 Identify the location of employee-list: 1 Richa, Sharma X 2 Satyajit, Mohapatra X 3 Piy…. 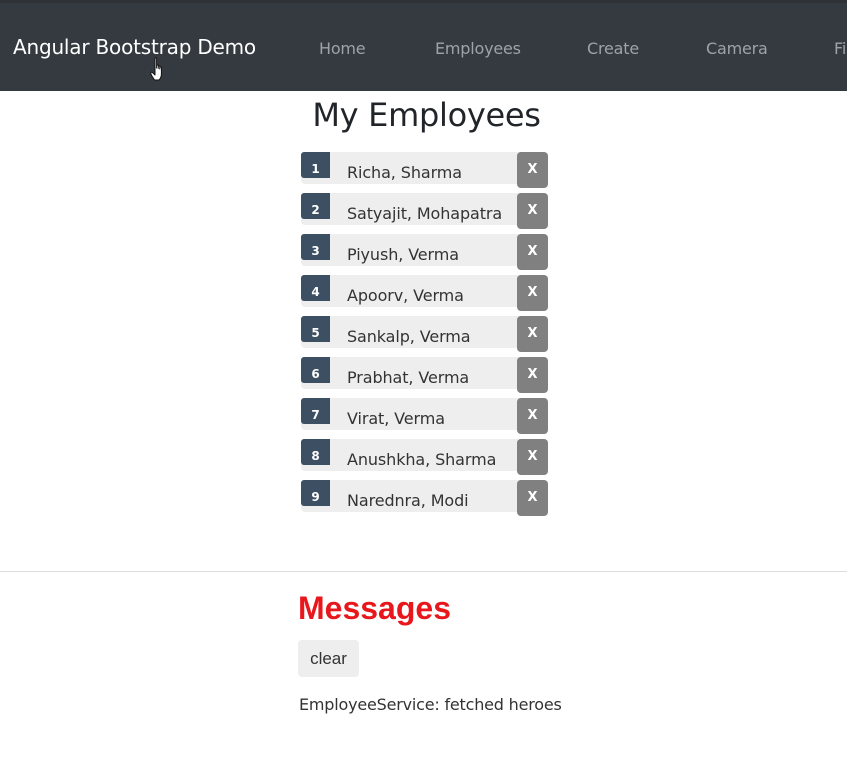
(426, 336).